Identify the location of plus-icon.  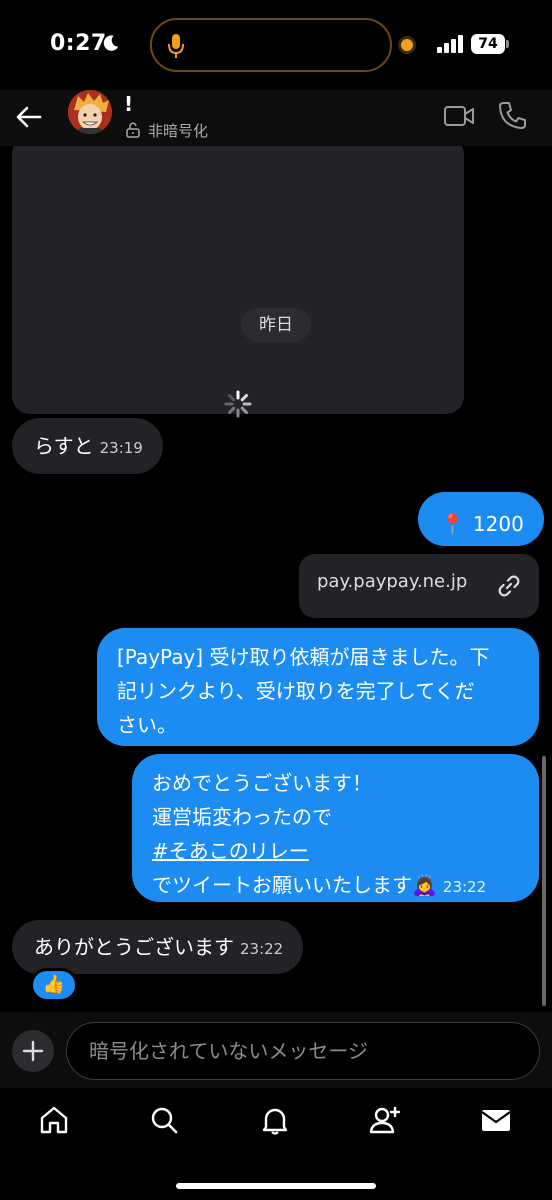
(33, 1051).